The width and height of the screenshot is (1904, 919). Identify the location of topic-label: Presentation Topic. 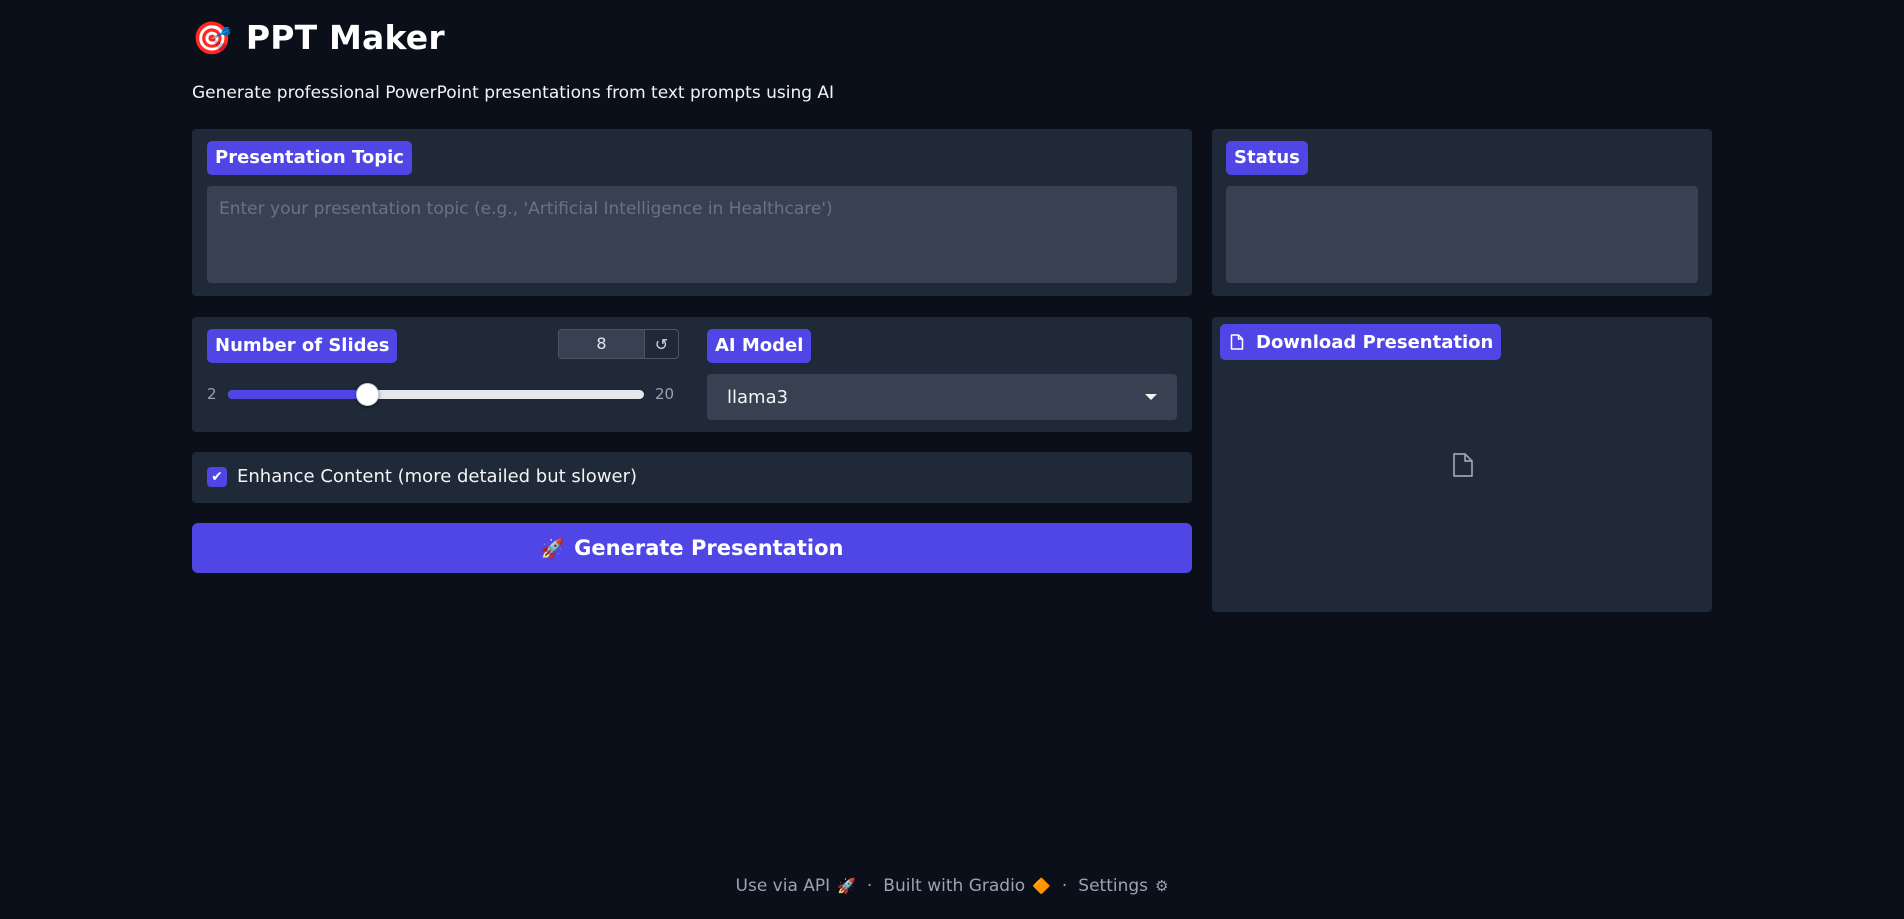
(309, 158).